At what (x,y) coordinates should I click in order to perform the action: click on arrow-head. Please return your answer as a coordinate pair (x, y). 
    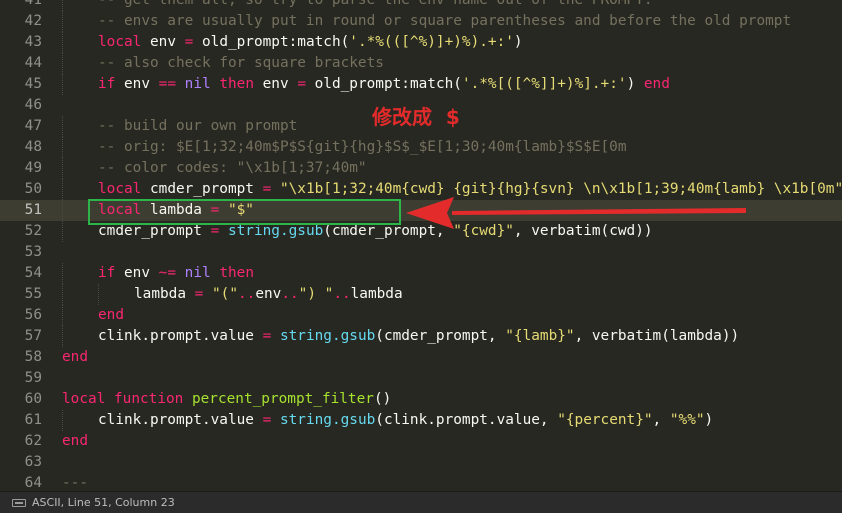
    Looking at the image, I should click on (430, 213).